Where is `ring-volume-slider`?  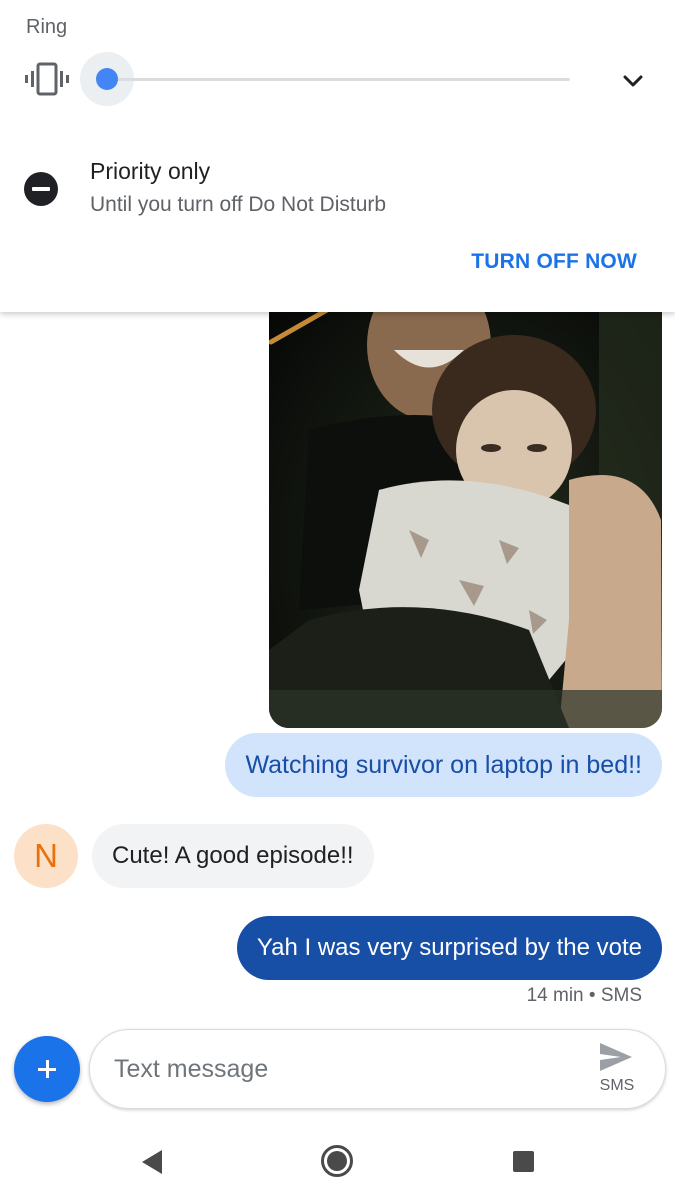
ring-volume-slider is located at coordinates (330, 79).